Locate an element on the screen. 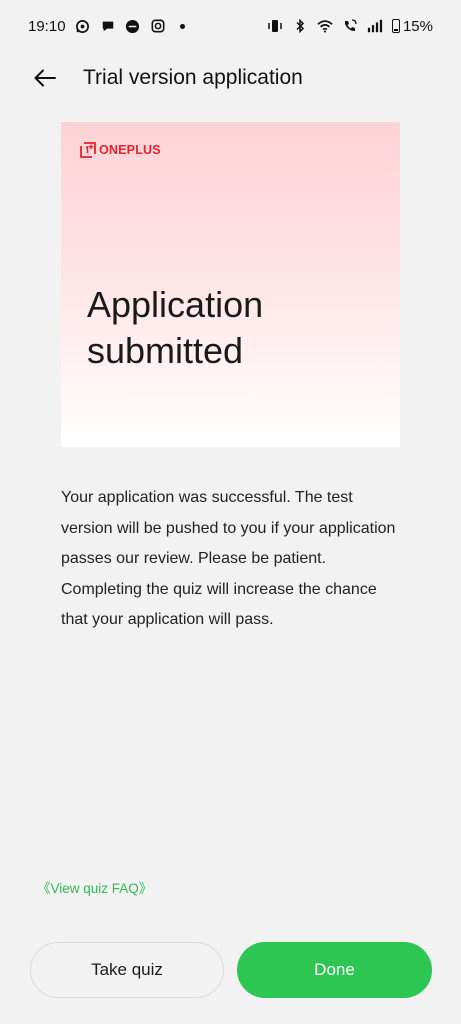 This screenshot has width=461, height=1024. page-title: Trial version application is located at coordinates (193, 77).